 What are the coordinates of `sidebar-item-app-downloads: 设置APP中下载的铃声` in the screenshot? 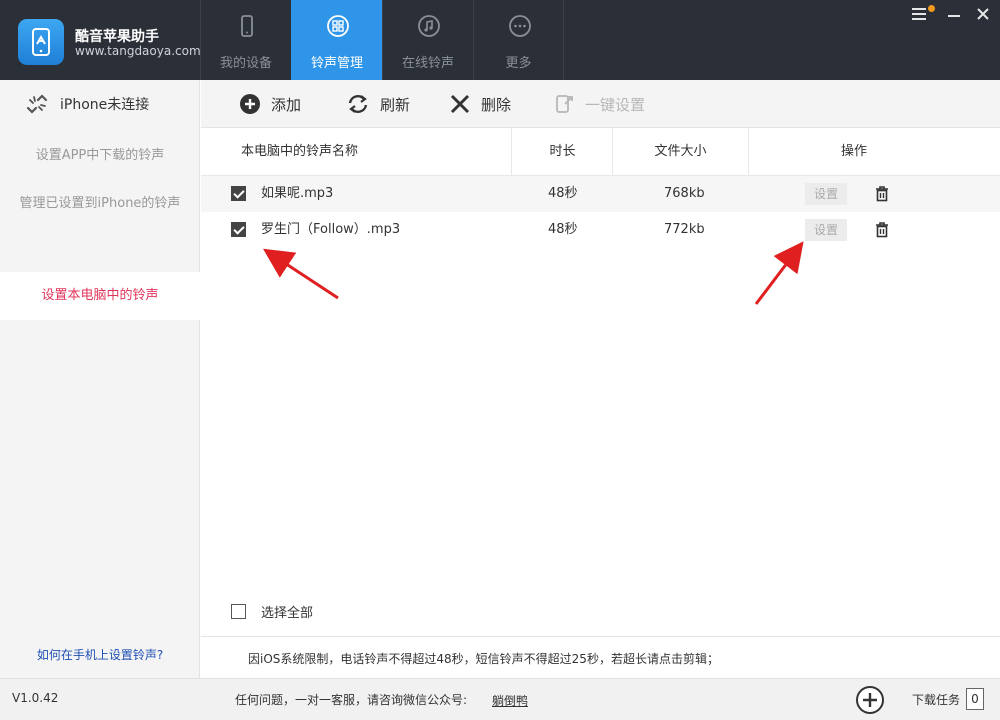 It's located at (100, 153).